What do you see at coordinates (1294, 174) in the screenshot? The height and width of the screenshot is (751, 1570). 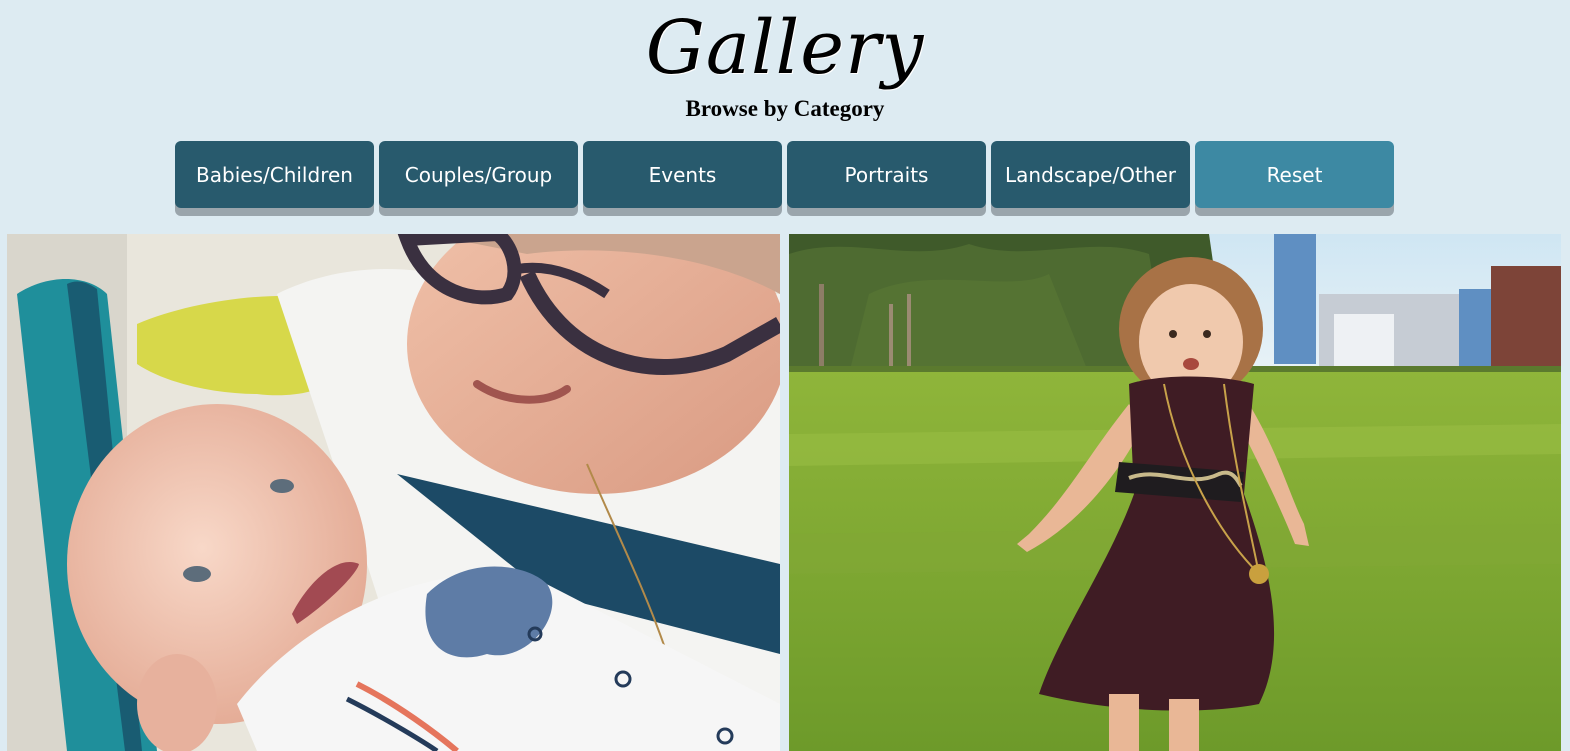 I see `reset-button: Reset` at bounding box center [1294, 174].